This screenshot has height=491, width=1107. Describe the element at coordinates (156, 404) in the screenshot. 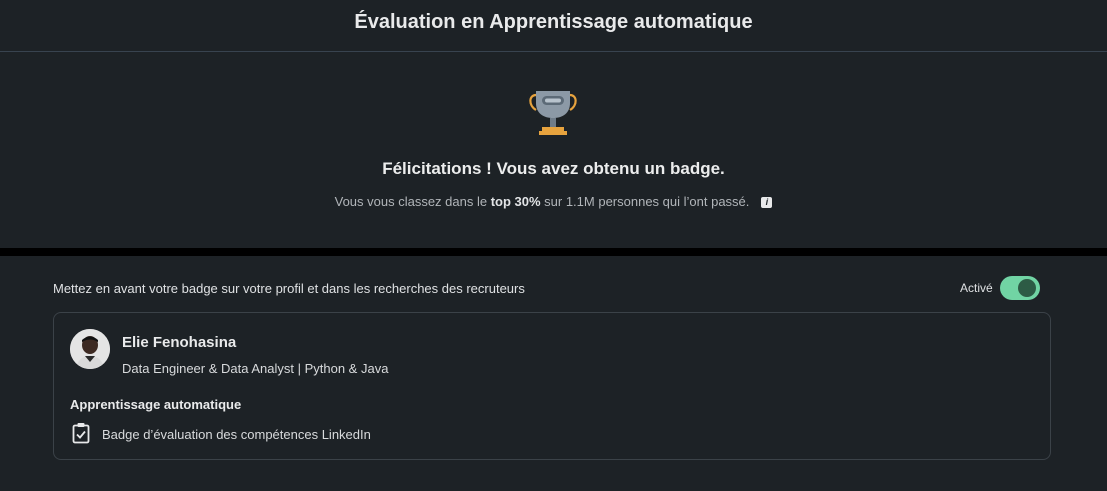

I see `skill-name: Apprentissage automatique` at that location.